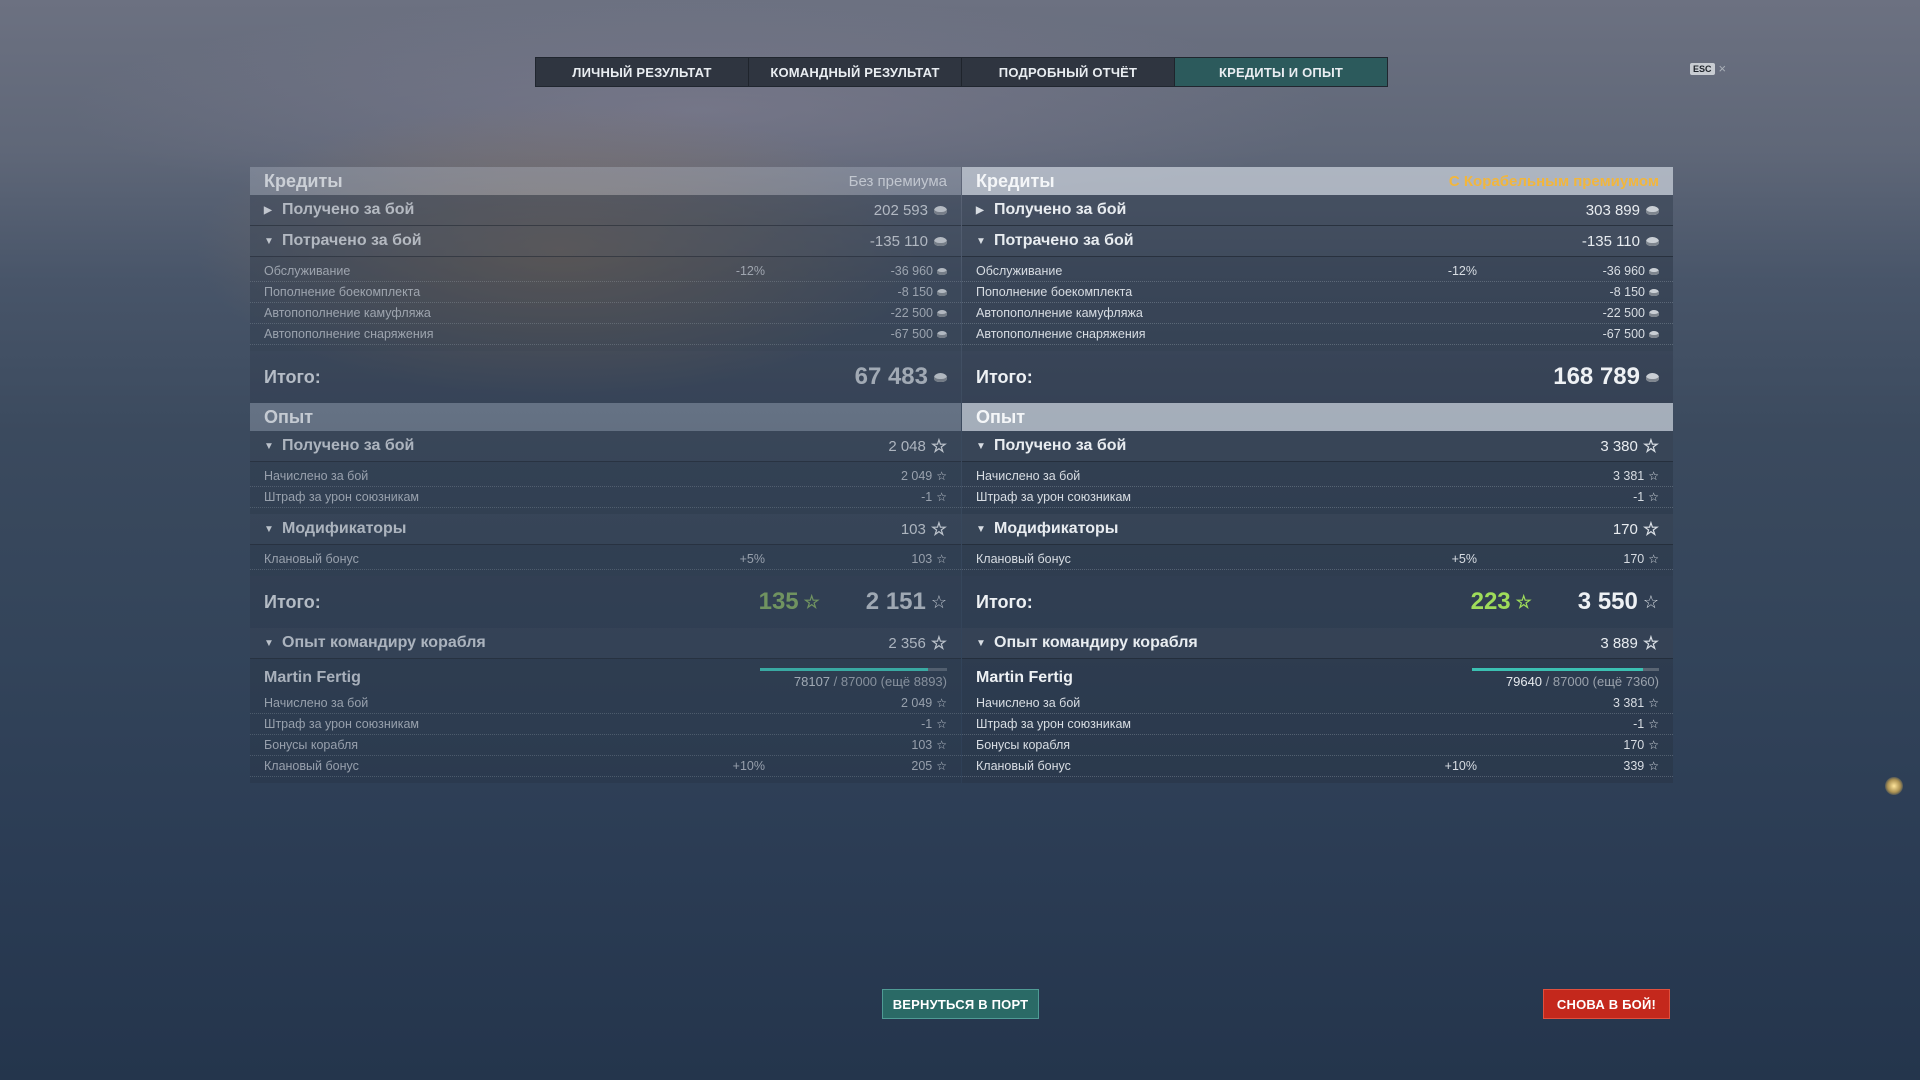 The height and width of the screenshot is (1080, 1920). I want to click on tab-personal-result: ЛИЧНЫЙ РЕЗУЛЬТАТ, so click(642, 72).